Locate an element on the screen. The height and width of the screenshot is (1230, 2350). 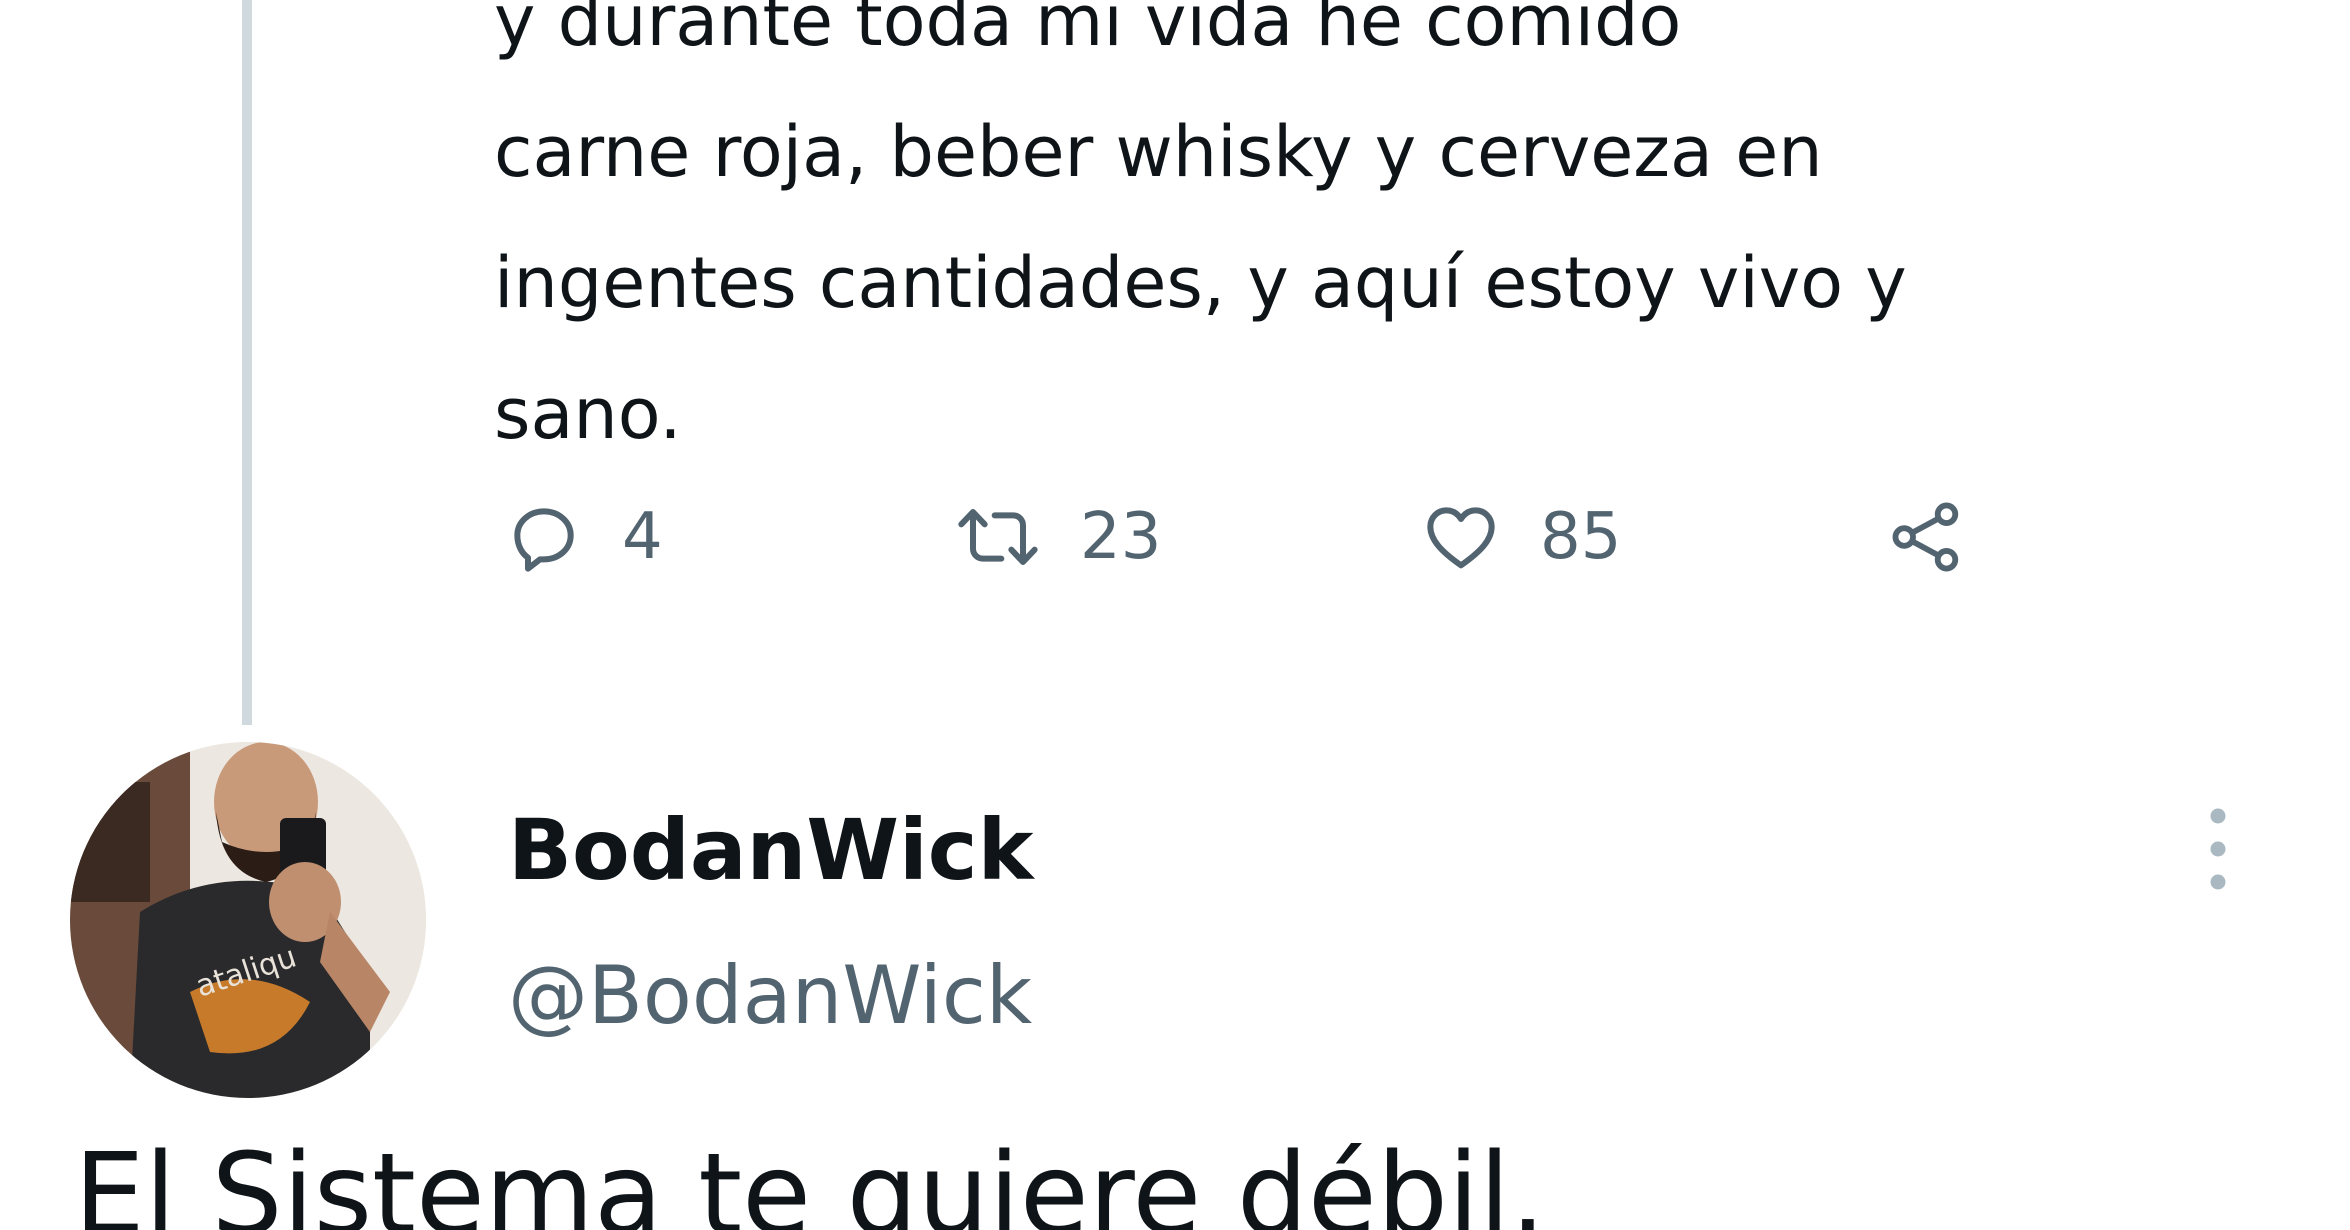
author-handle: @BodanWick is located at coordinates (770, 996).